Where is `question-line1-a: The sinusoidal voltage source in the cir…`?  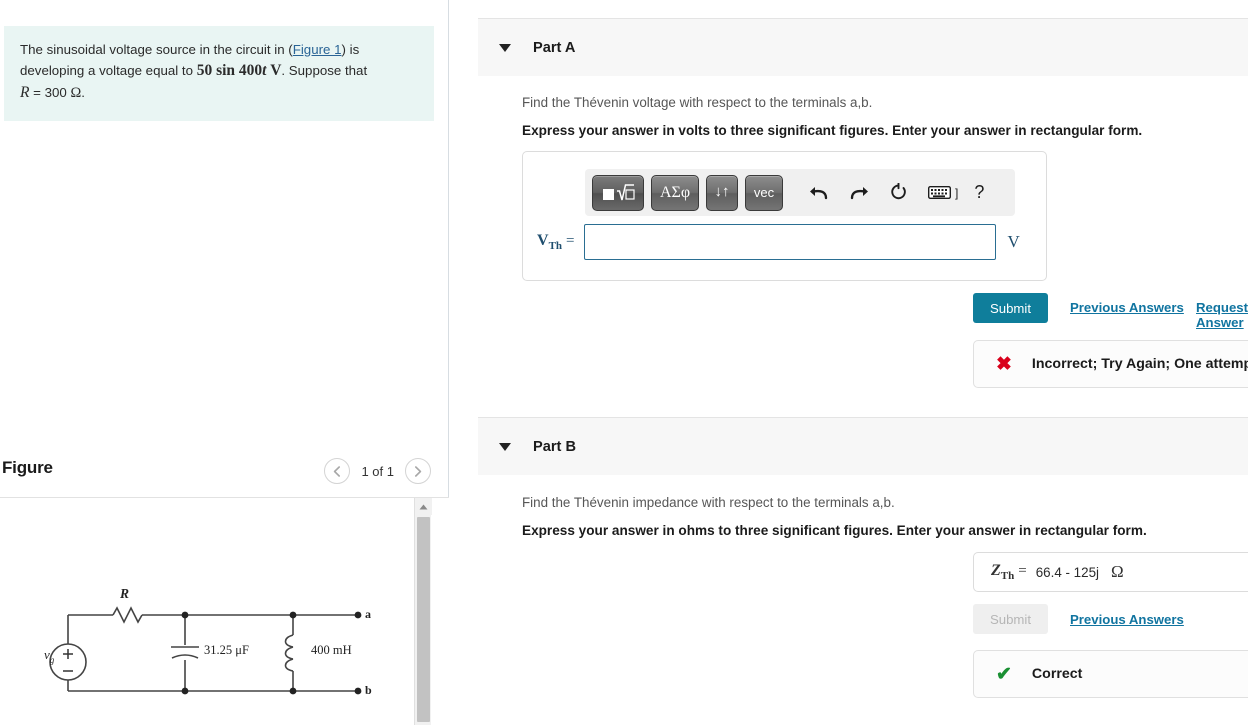
question-line1-a: The sinusoidal voltage source in the cir… is located at coordinates (154, 49).